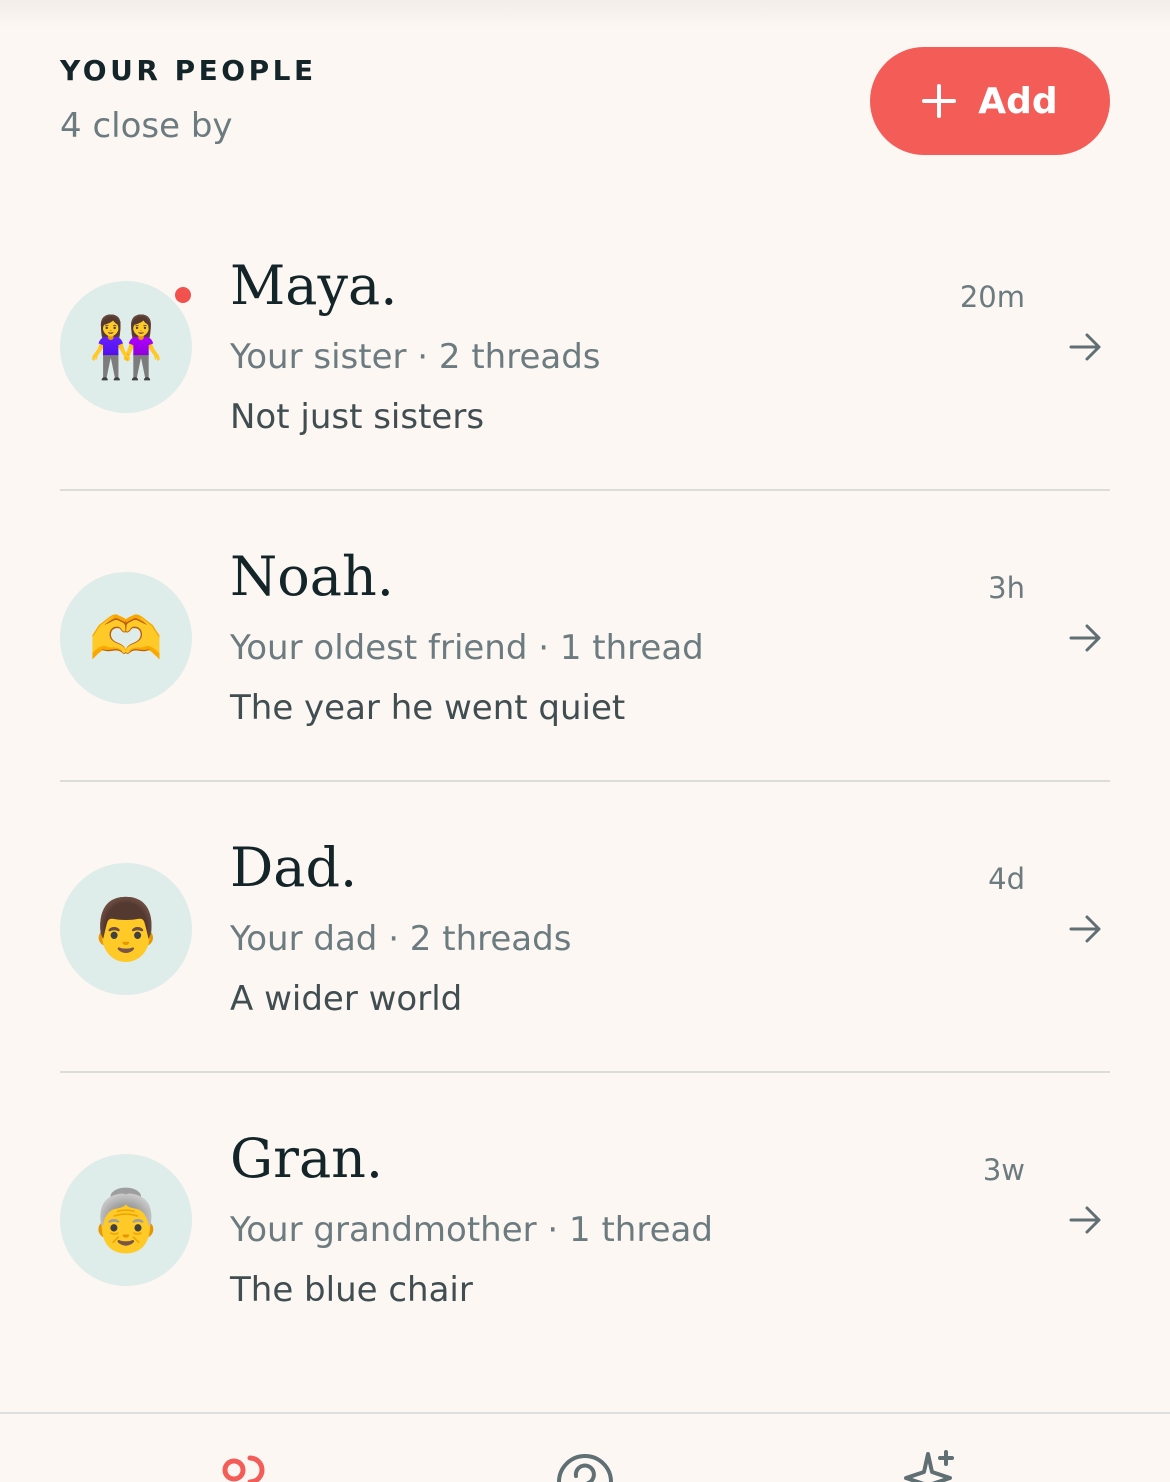  What do you see at coordinates (294, 867) in the screenshot?
I see `person-name: Dad.` at bounding box center [294, 867].